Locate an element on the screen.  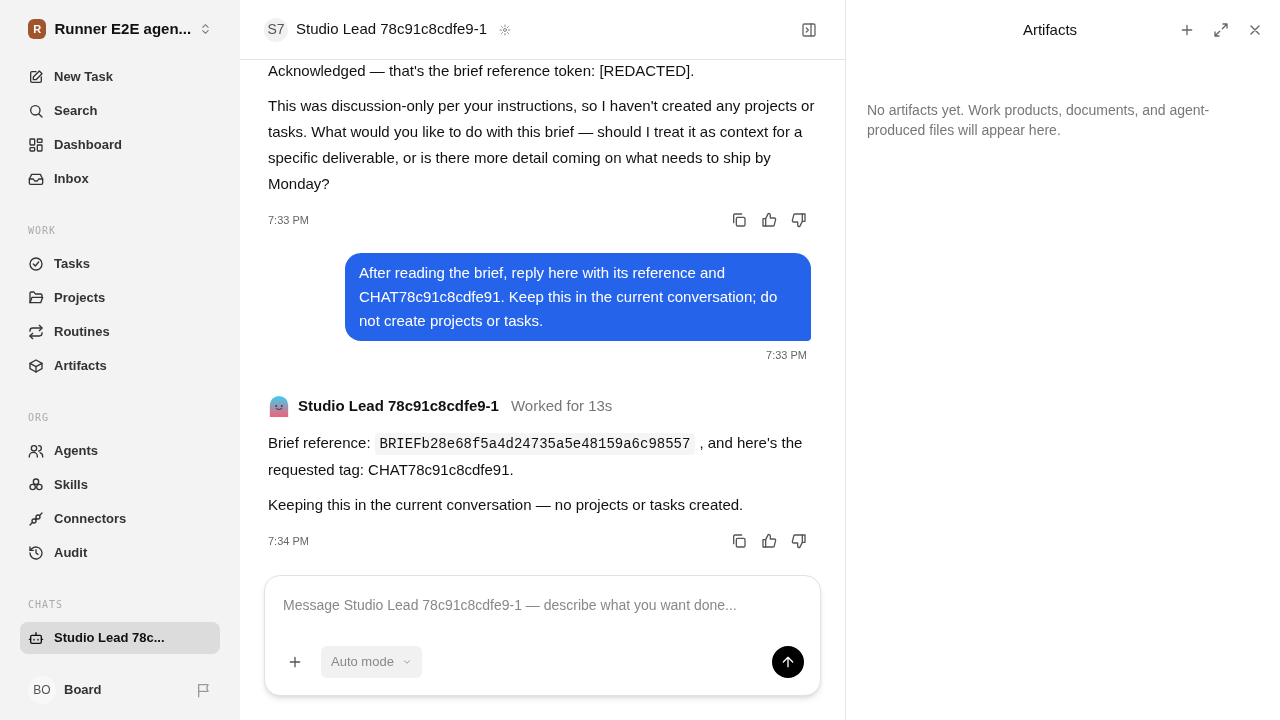
user-avatar: BO is located at coordinates (42, 690).